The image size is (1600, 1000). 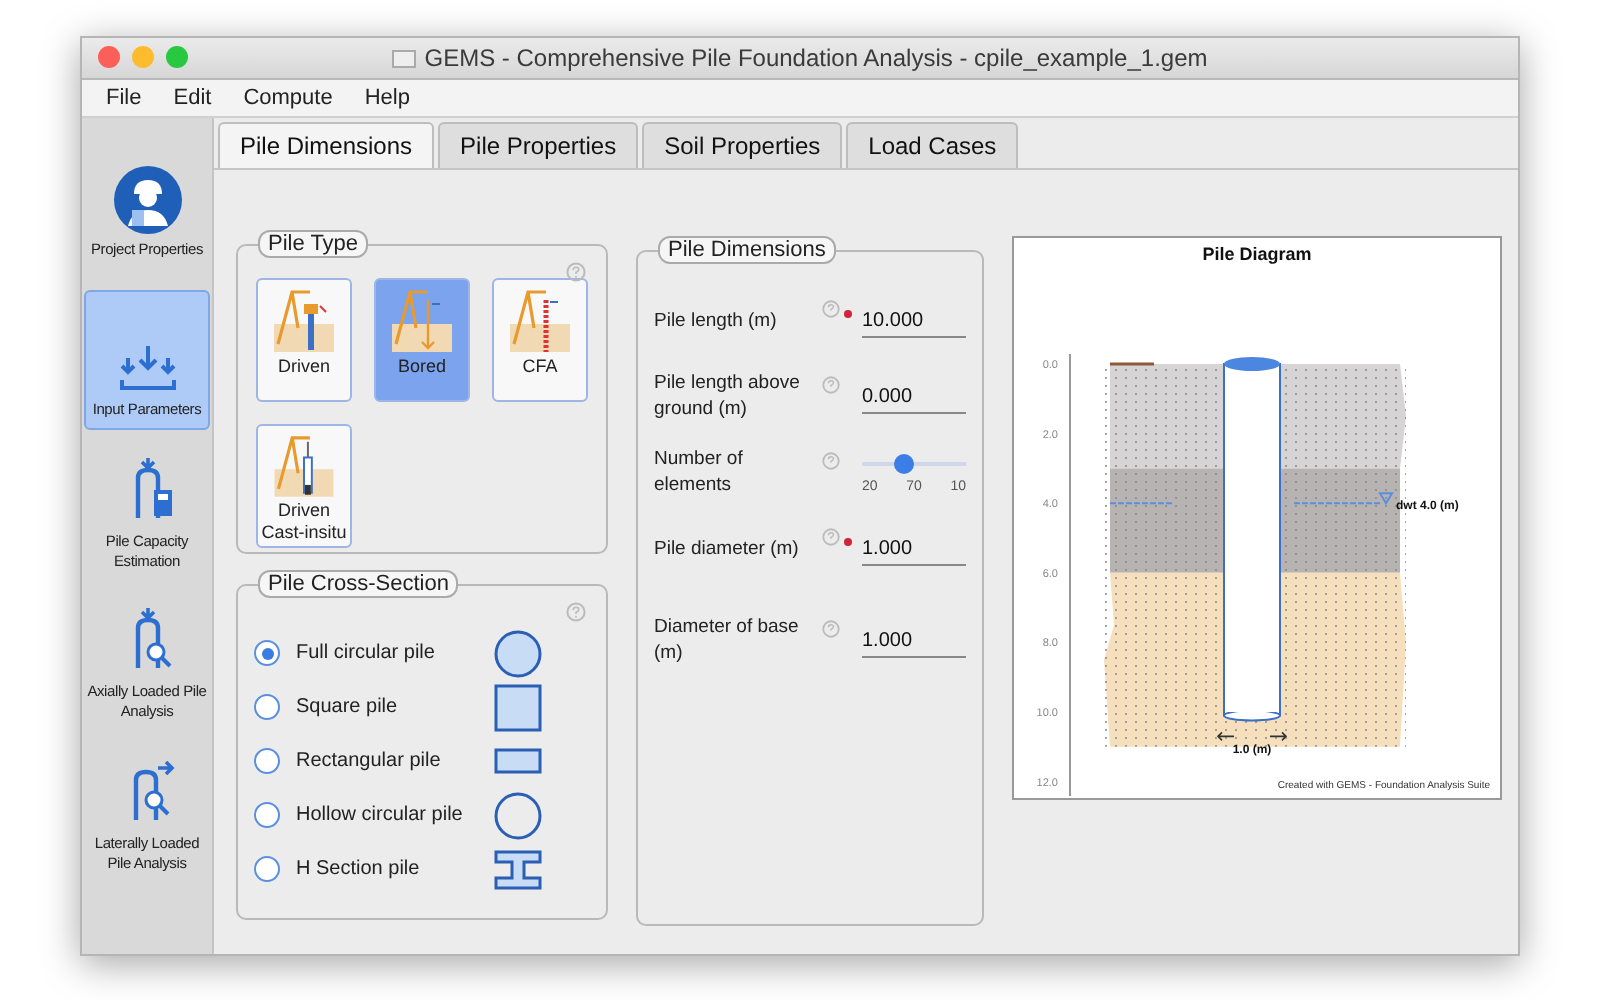 What do you see at coordinates (192, 98) in the screenshot?
I see `menu-item: Edit` at bounding box center [192, 98].